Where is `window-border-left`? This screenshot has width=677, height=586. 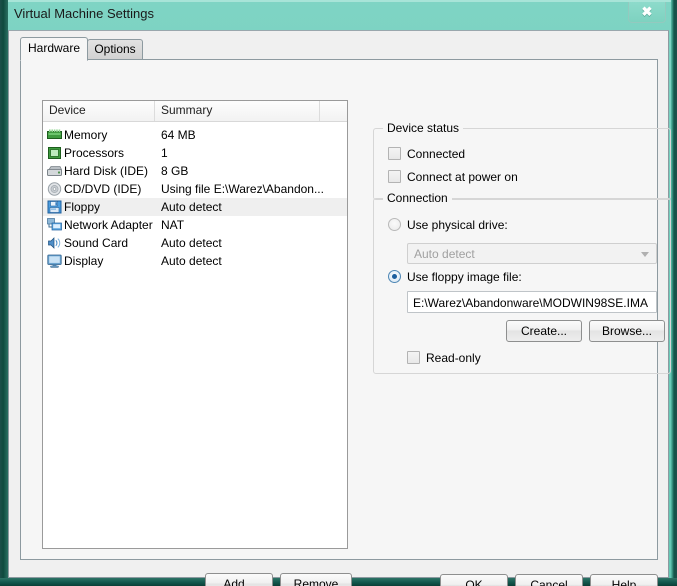
window-border-left is located at coordinates (4, 293).